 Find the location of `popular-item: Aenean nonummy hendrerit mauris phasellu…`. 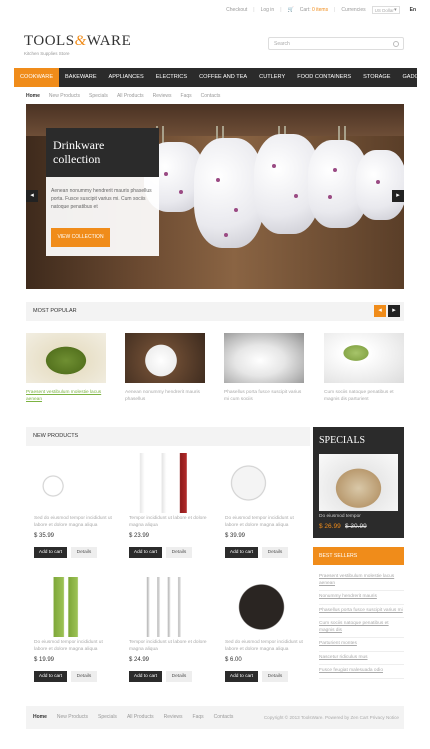

popular-item: Aenean nonummy hendrerit mauris phasellu… is located at coordinates (165, 368).